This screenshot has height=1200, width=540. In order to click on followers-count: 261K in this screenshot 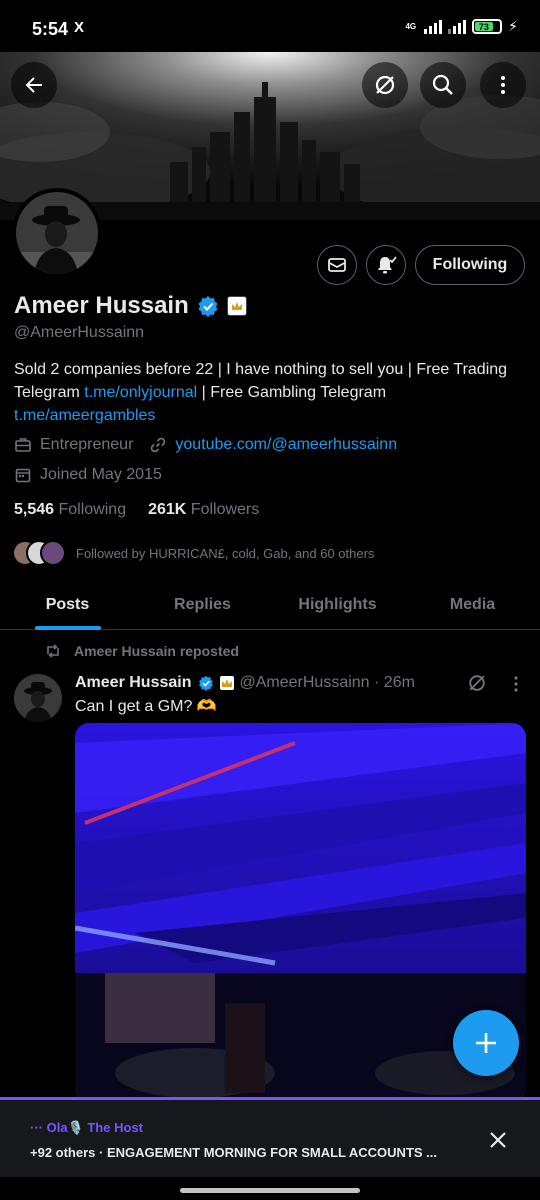, I will do `click(167, 509)`.